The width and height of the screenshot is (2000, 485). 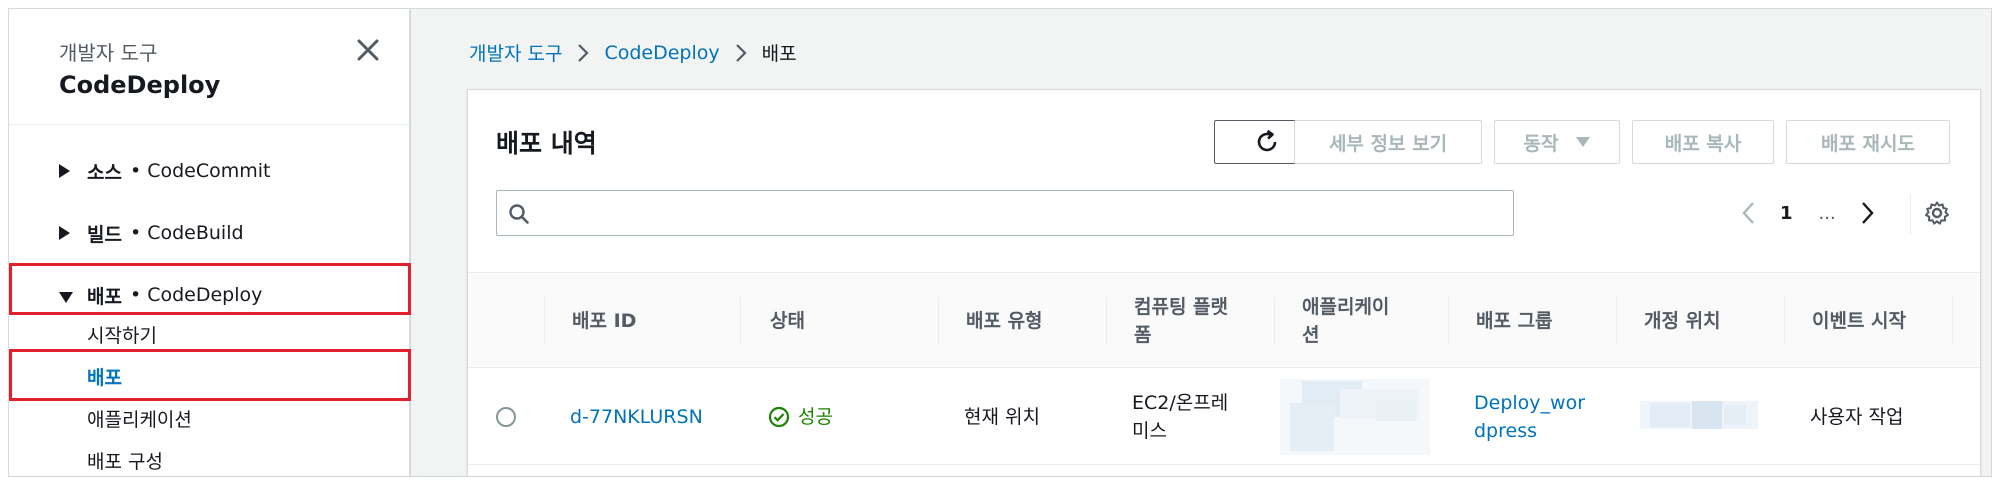 I want to click on column-header-deployment-id: 배포 ID, so click(x=604, y=321).